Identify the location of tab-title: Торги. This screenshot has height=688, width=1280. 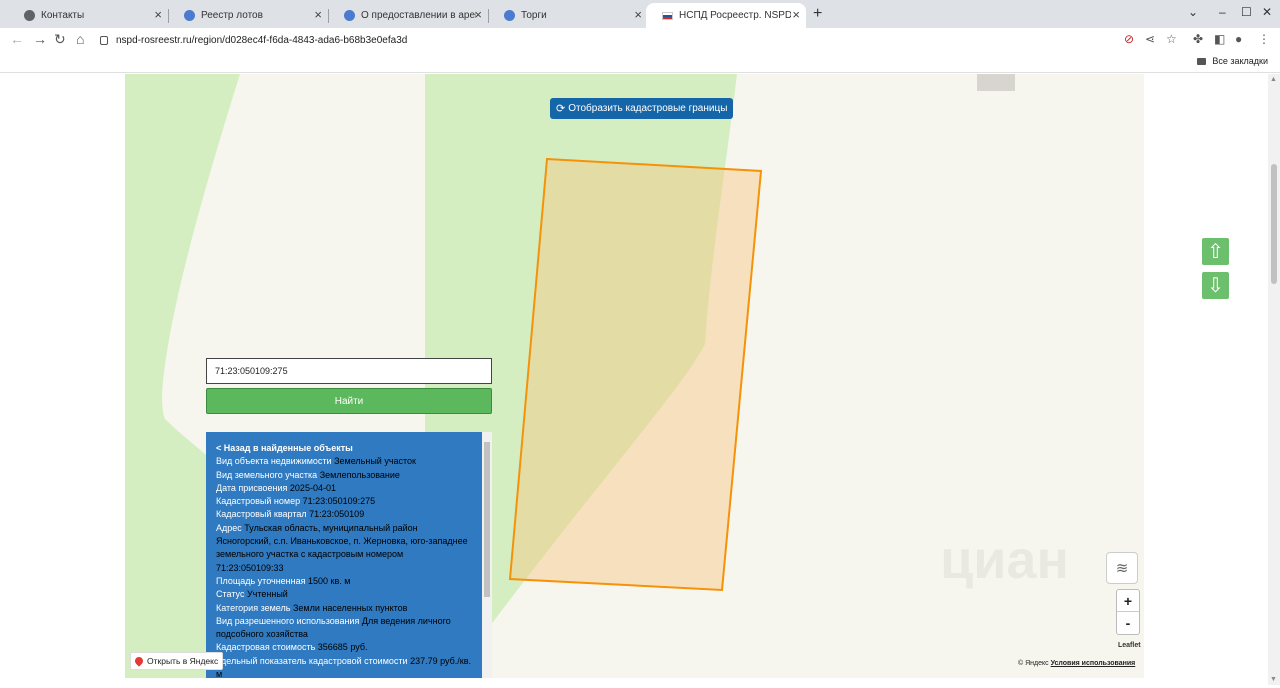
(534, 15).